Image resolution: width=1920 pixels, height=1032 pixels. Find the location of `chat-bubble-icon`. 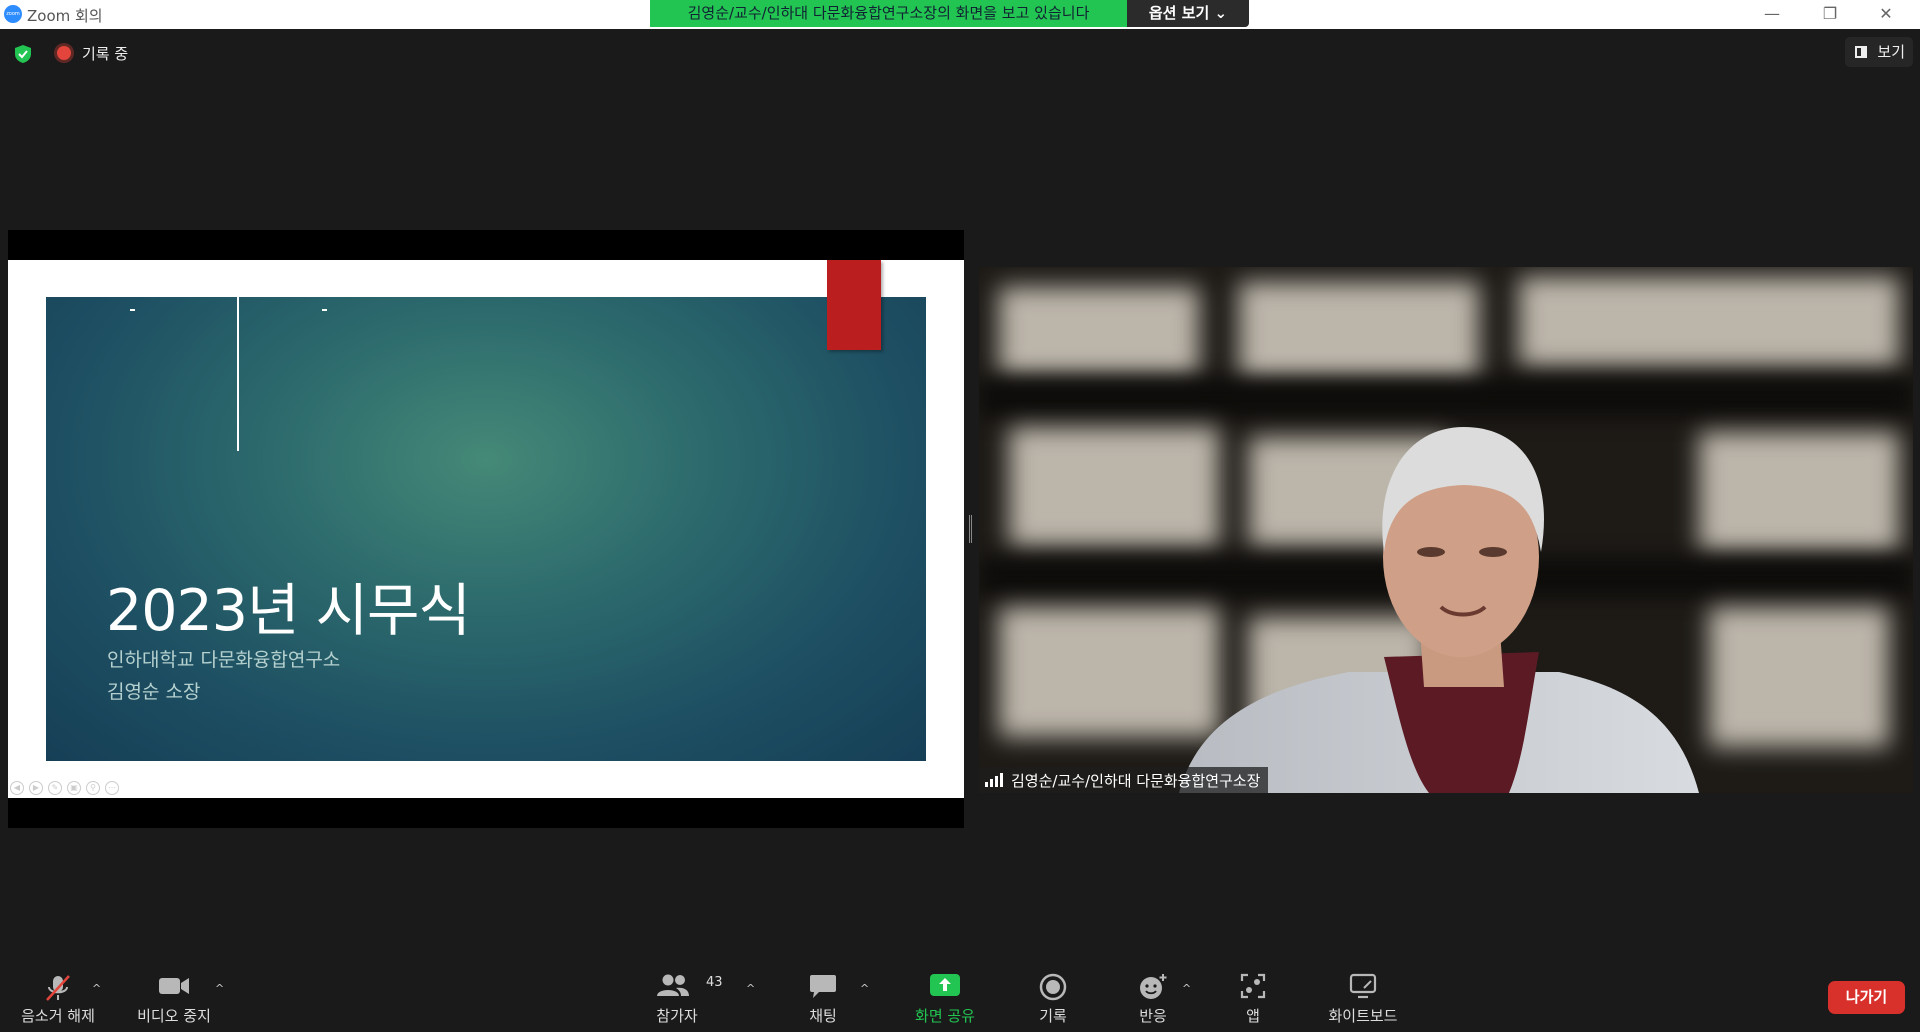

chat-bubble-icon is located at coordinates (823, 986).